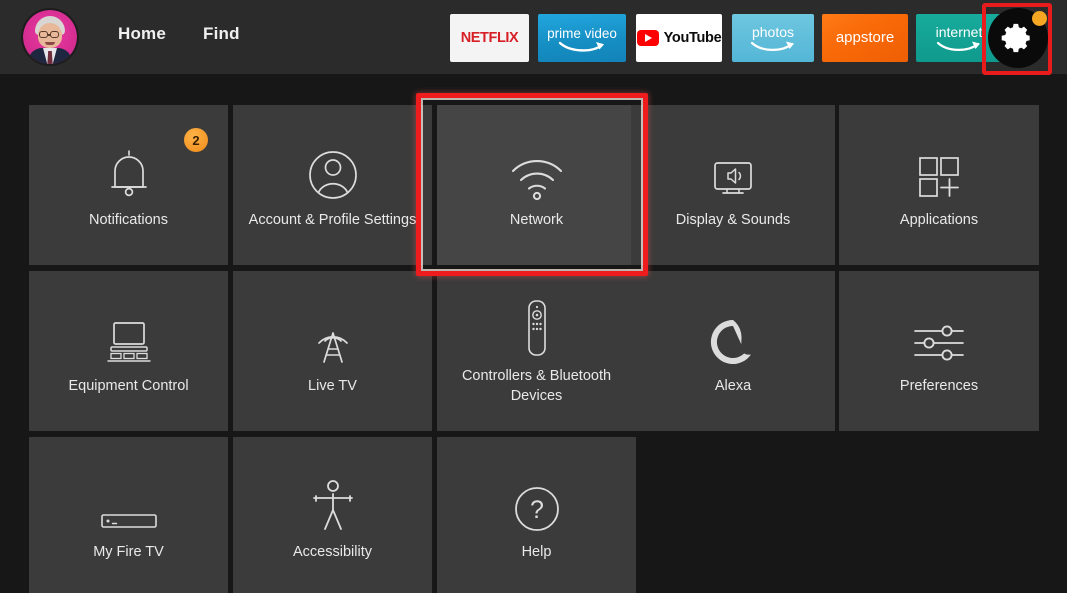  I want to click on user-profile-avatar, so click(50, 37).